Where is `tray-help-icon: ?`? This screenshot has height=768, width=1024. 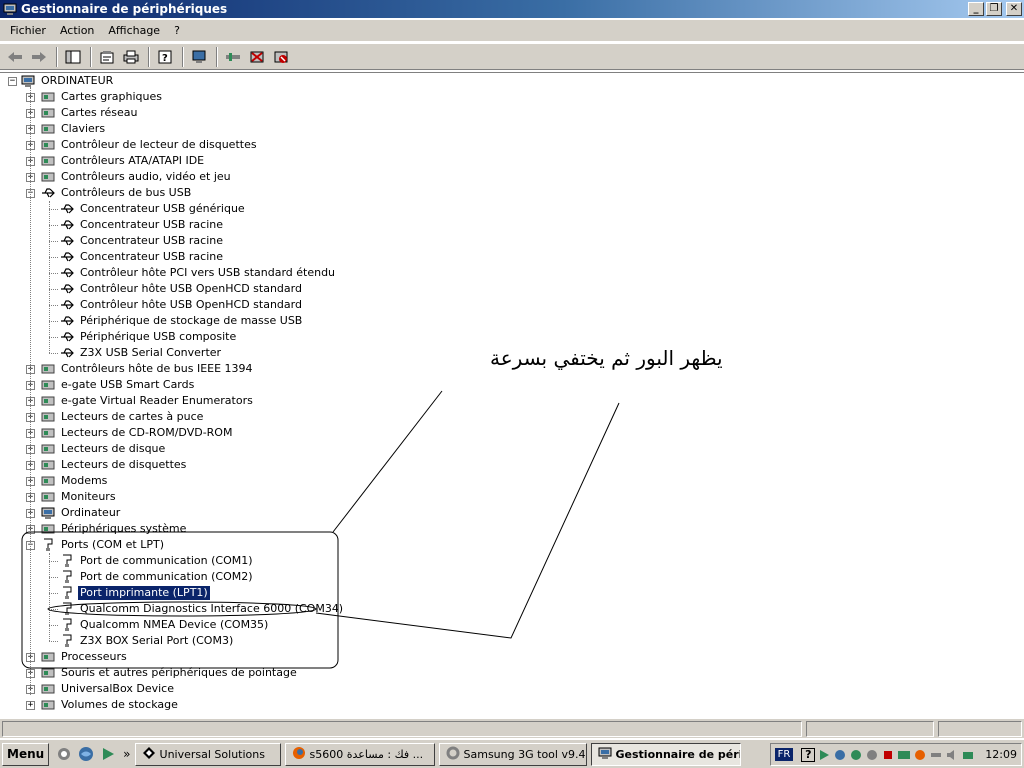
tray-help-icon: ? is located at coordinates (808, 754).